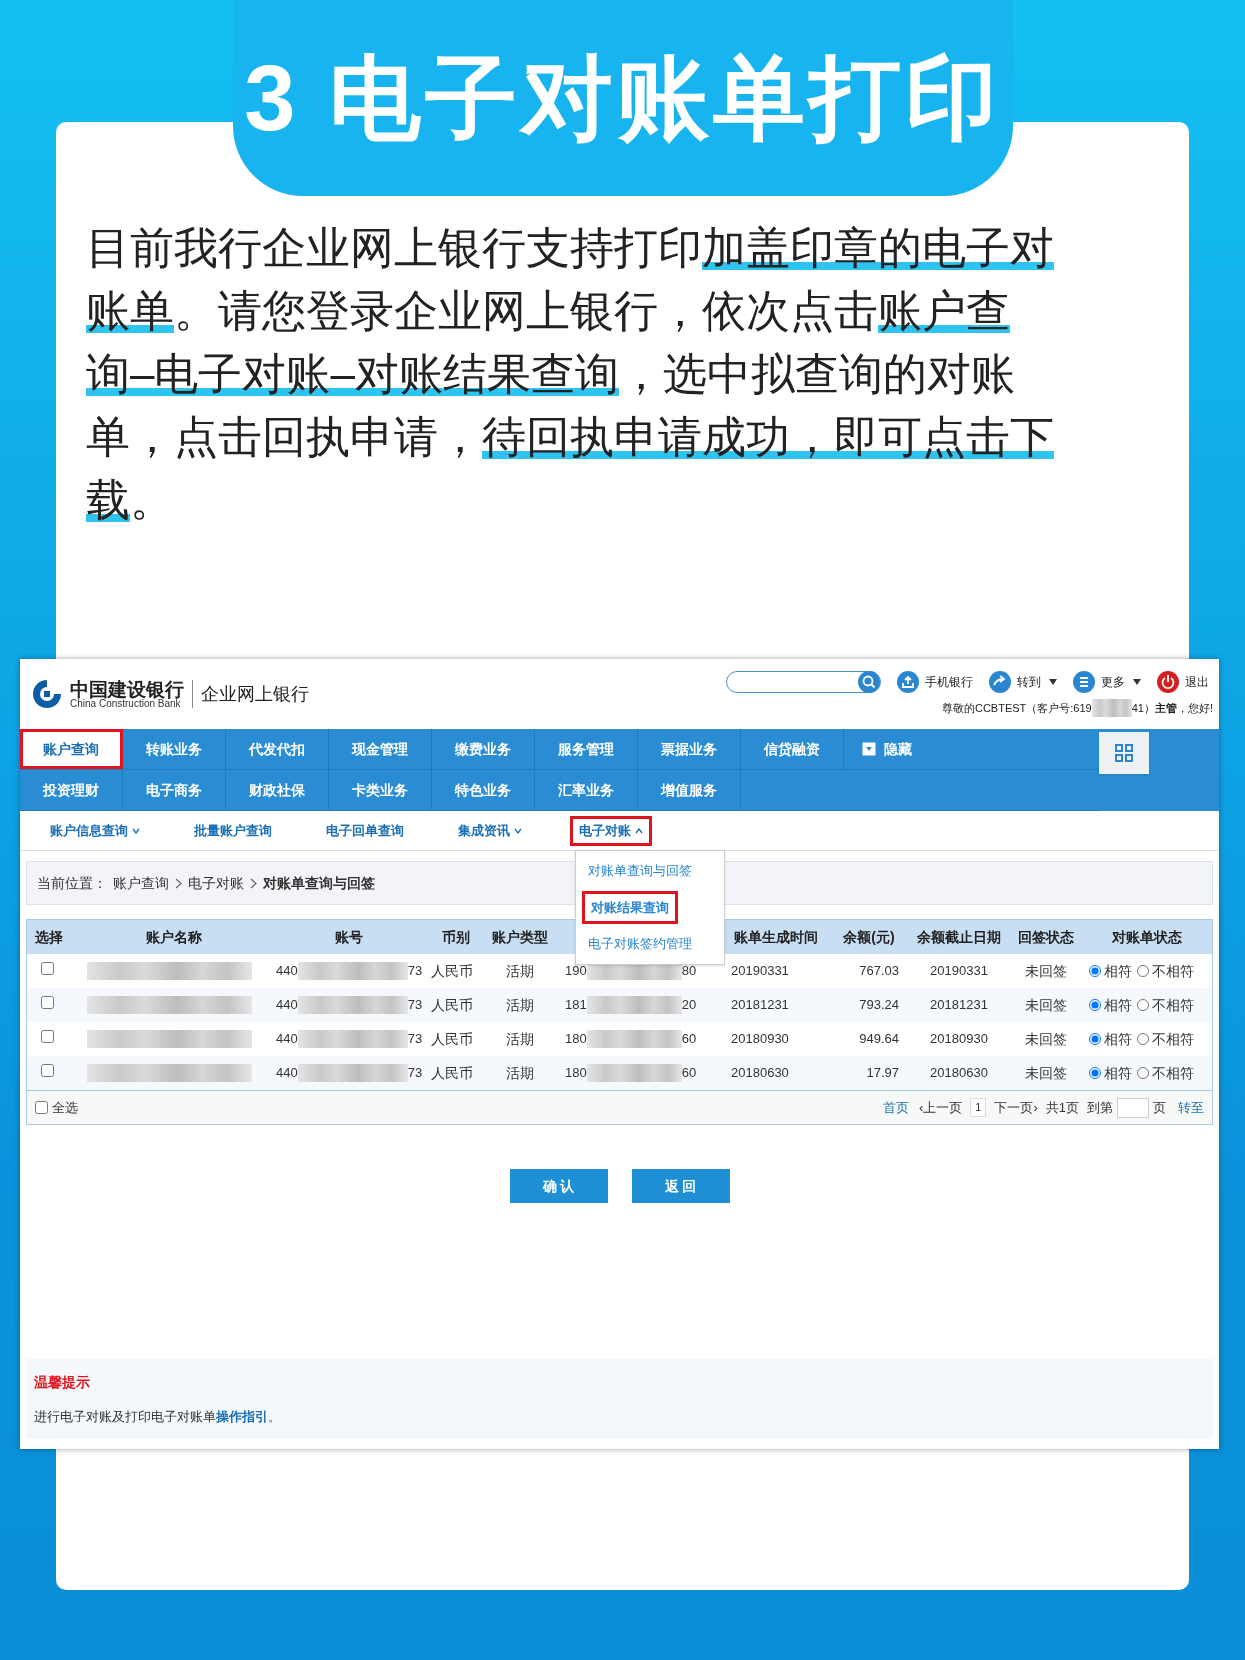 This screenshot has width=1245, height=1660. I want to click on nav-tab: 转账业务, so click(174, 749).